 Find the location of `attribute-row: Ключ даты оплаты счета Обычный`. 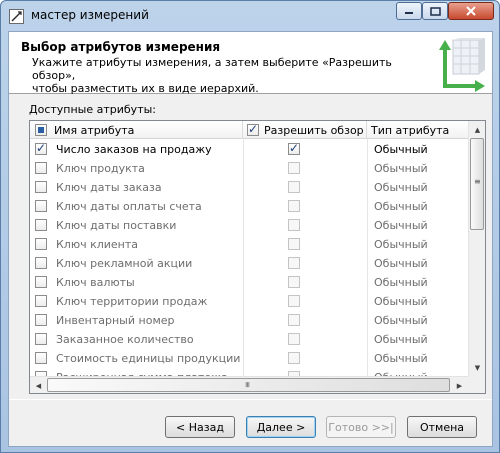

attribute-row: Ключ даты оплаты счета Обычный is located at coordinates (249, 206).